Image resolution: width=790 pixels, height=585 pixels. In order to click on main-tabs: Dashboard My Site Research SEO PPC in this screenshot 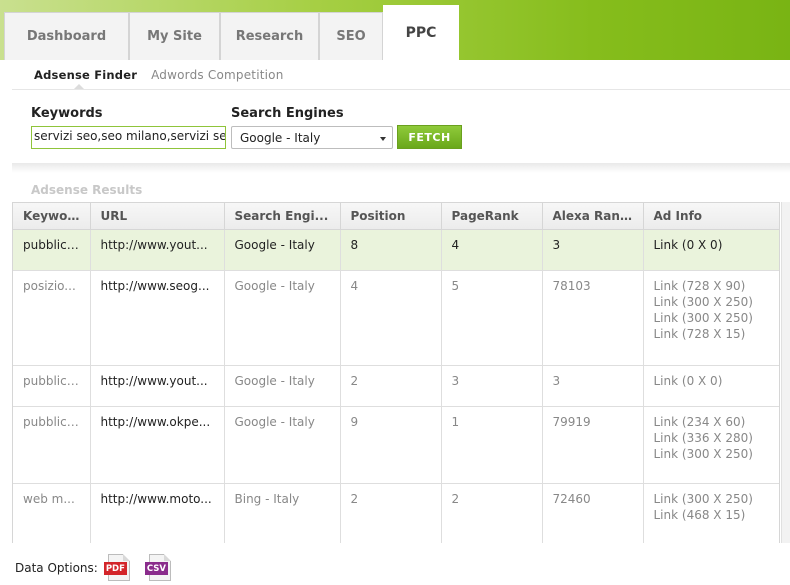, I will do `click(231, 32)`.